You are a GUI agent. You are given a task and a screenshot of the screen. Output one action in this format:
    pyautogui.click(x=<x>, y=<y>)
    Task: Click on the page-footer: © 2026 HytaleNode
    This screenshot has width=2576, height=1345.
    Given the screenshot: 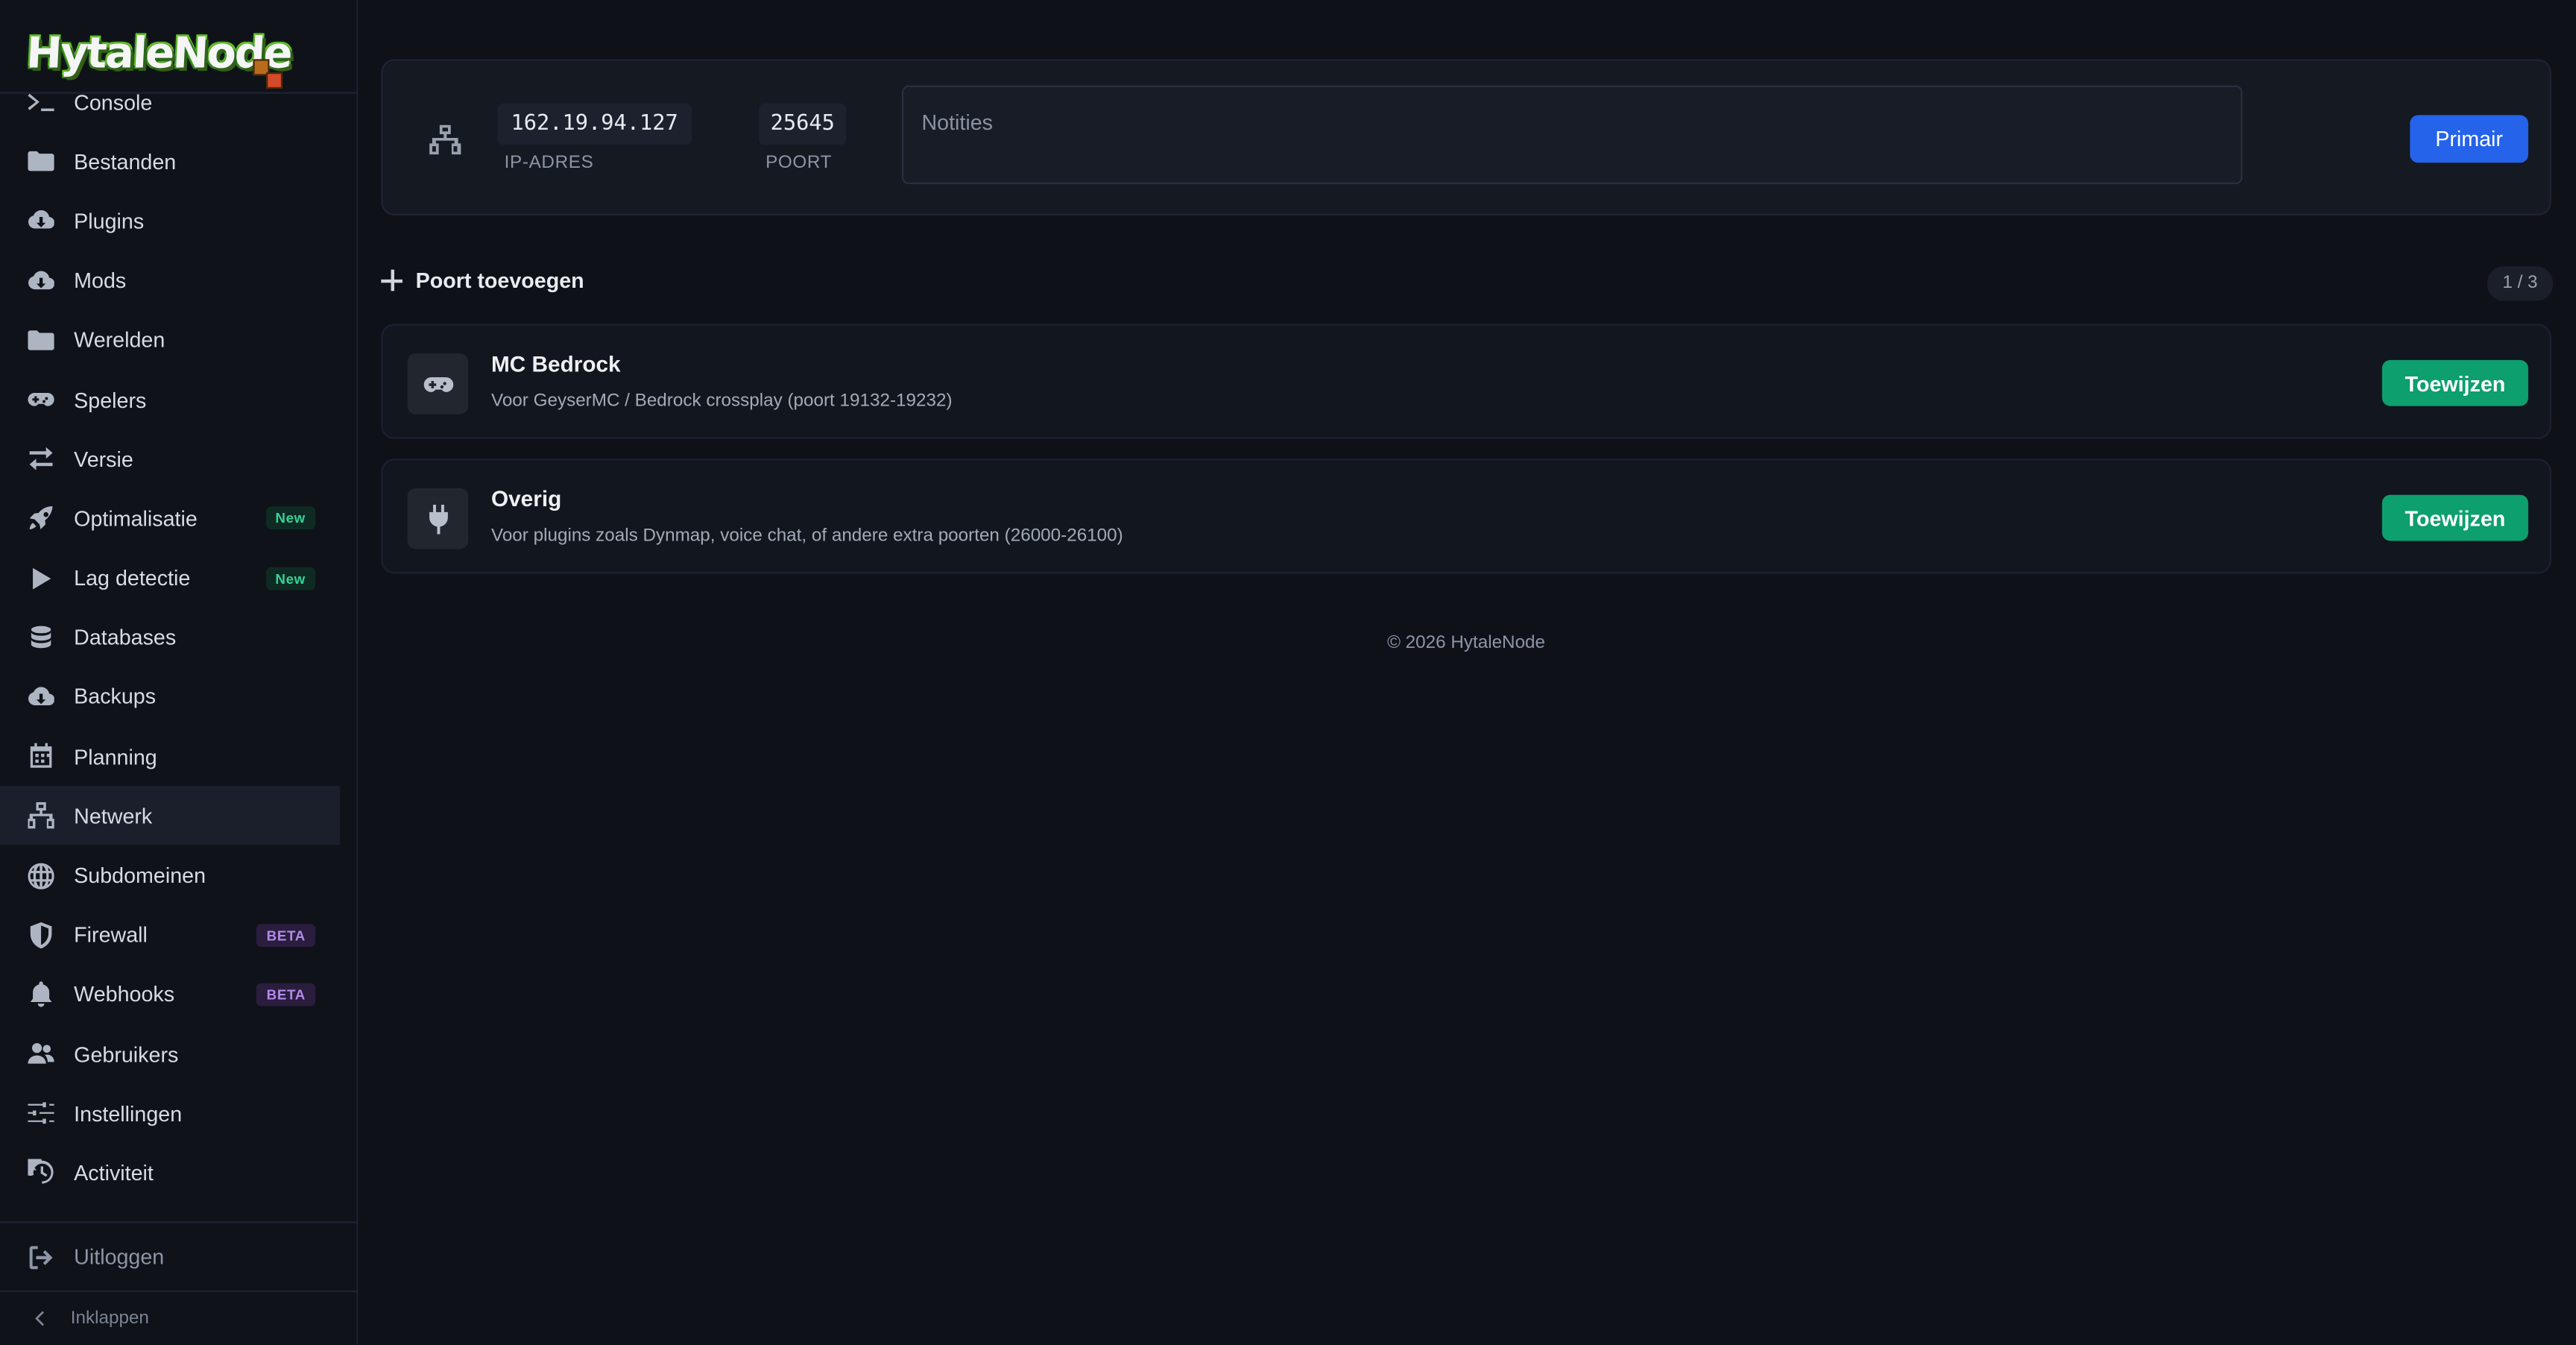 What is the action you would take?
    pyautogui.click(x=1466, y=642)
    